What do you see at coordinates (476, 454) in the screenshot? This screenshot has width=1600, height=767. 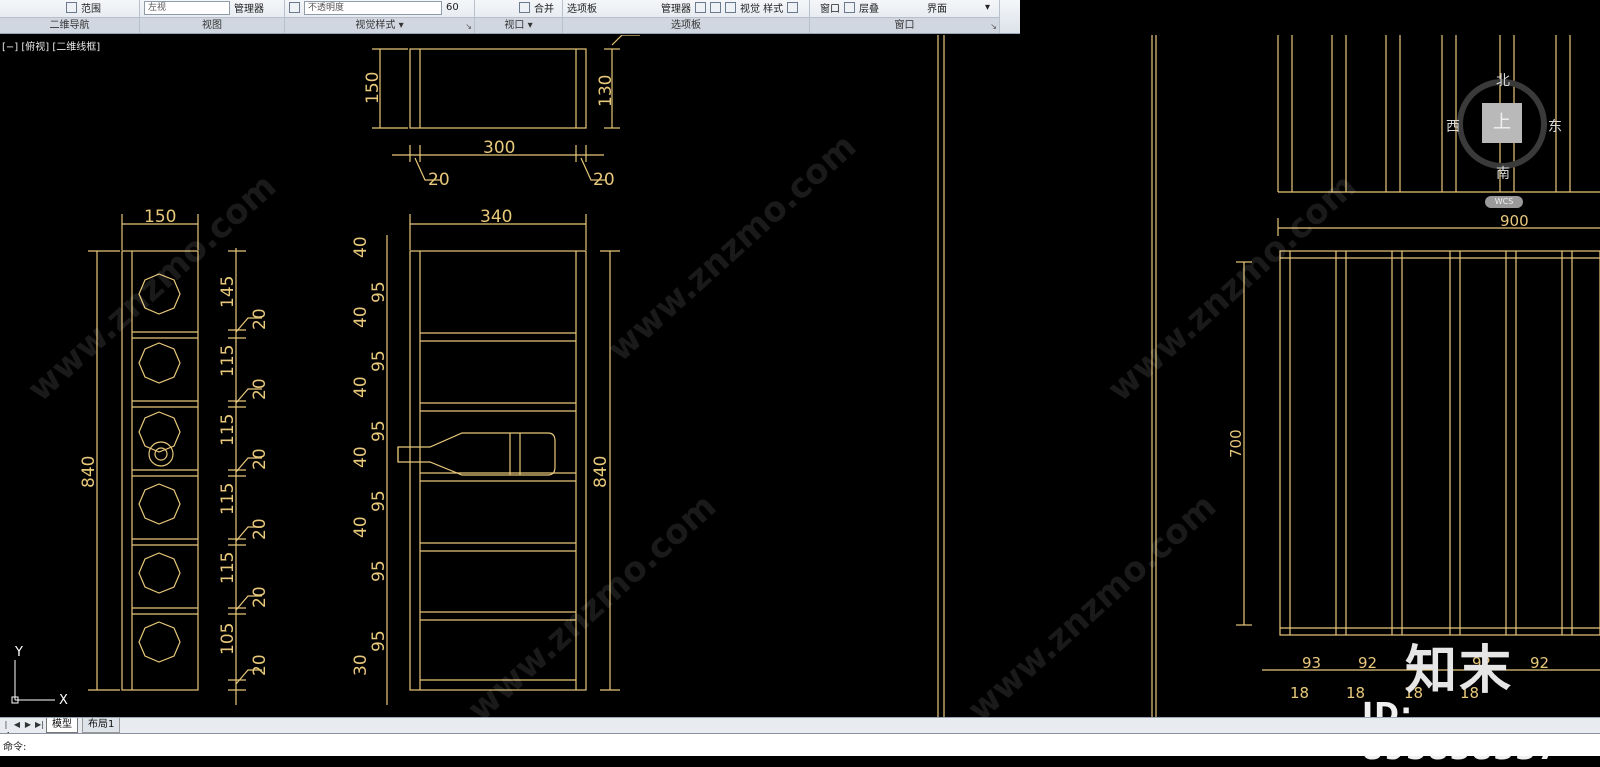 I see `bottle-drawing` at bounding box center [476, 454].